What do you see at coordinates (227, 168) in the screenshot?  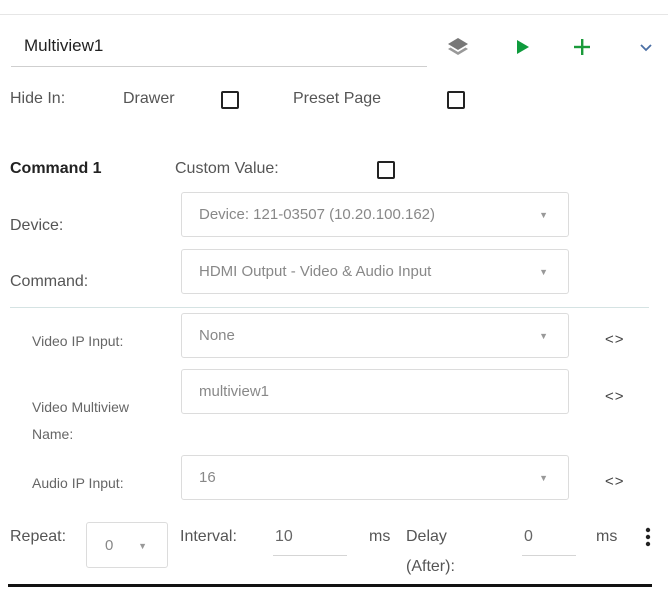 I see `custom-value-label: Custom Value:` at bounding box center [227, 168].